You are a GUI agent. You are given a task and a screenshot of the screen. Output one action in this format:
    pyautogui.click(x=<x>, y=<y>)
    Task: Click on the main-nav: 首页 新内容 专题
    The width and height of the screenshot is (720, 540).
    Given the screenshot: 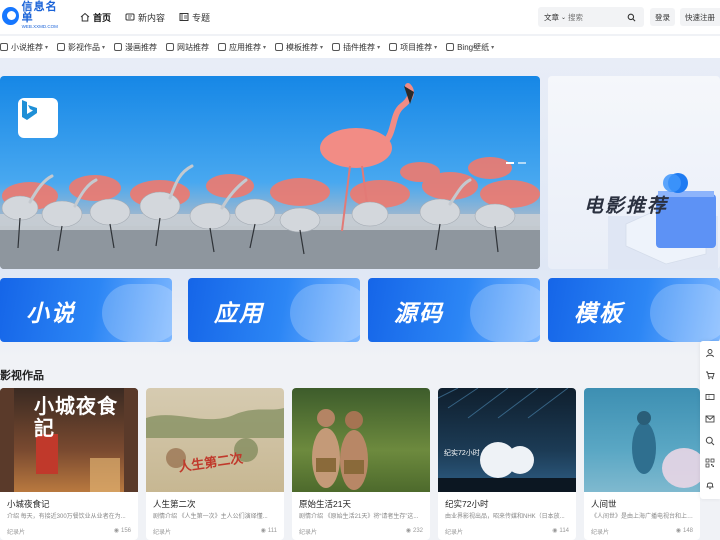 What is the action you would take?
    pyautogui.click(x=152, y=17)
    